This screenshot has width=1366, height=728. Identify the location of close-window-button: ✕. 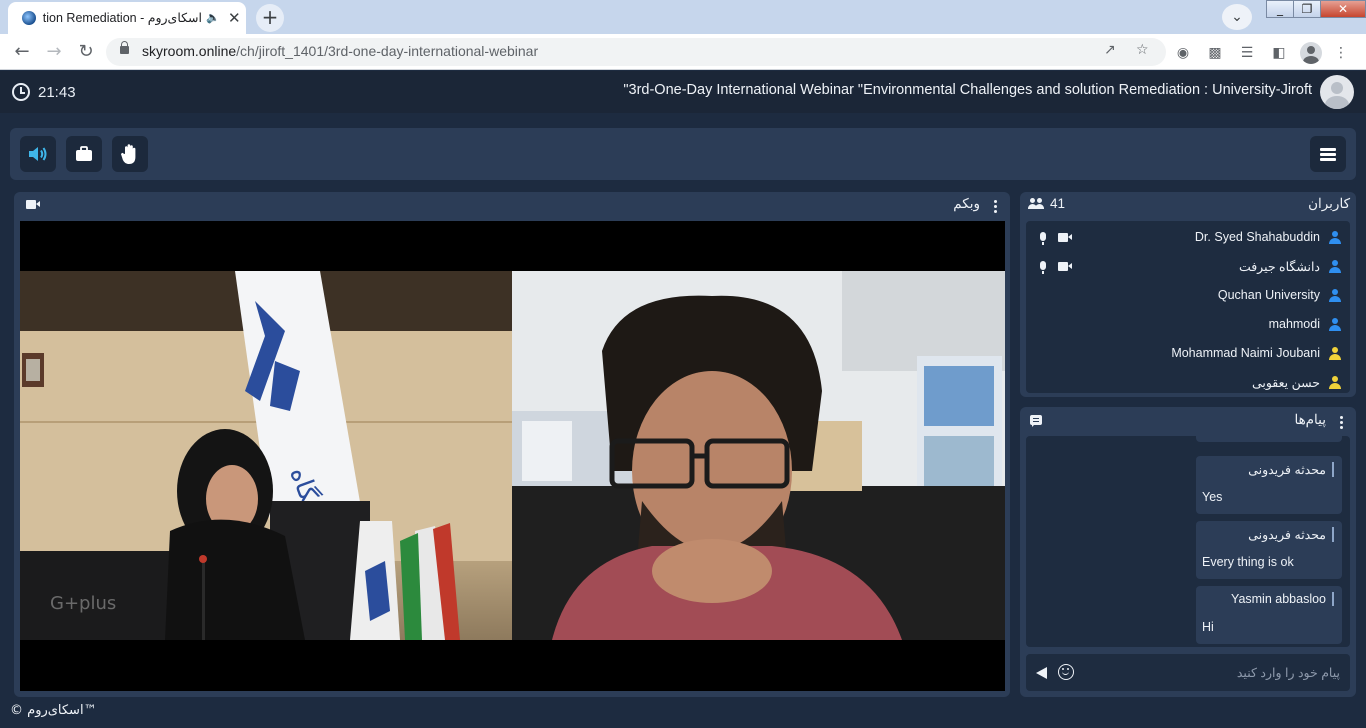
(1343, 9).